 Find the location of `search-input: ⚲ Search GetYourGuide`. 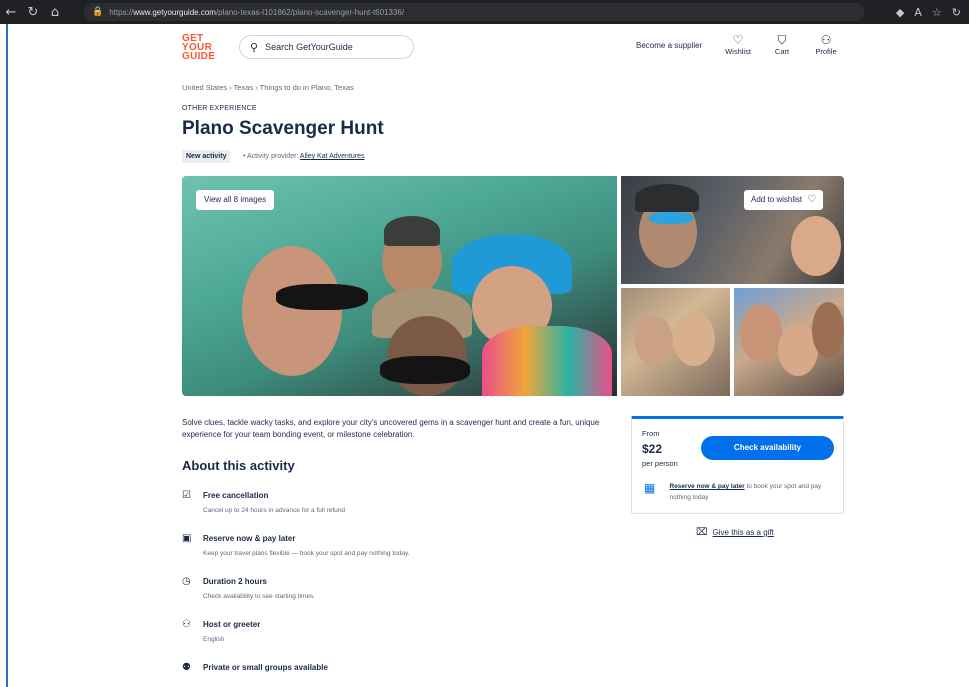

search-input: ⚲ Search GetYourGuide is located at coordinates (326, 47).